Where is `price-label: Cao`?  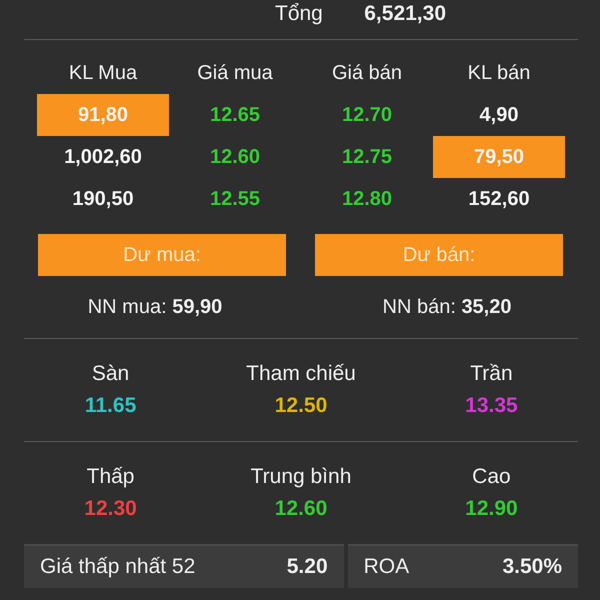
price-label: Cao is located at coordinates (491, 477).